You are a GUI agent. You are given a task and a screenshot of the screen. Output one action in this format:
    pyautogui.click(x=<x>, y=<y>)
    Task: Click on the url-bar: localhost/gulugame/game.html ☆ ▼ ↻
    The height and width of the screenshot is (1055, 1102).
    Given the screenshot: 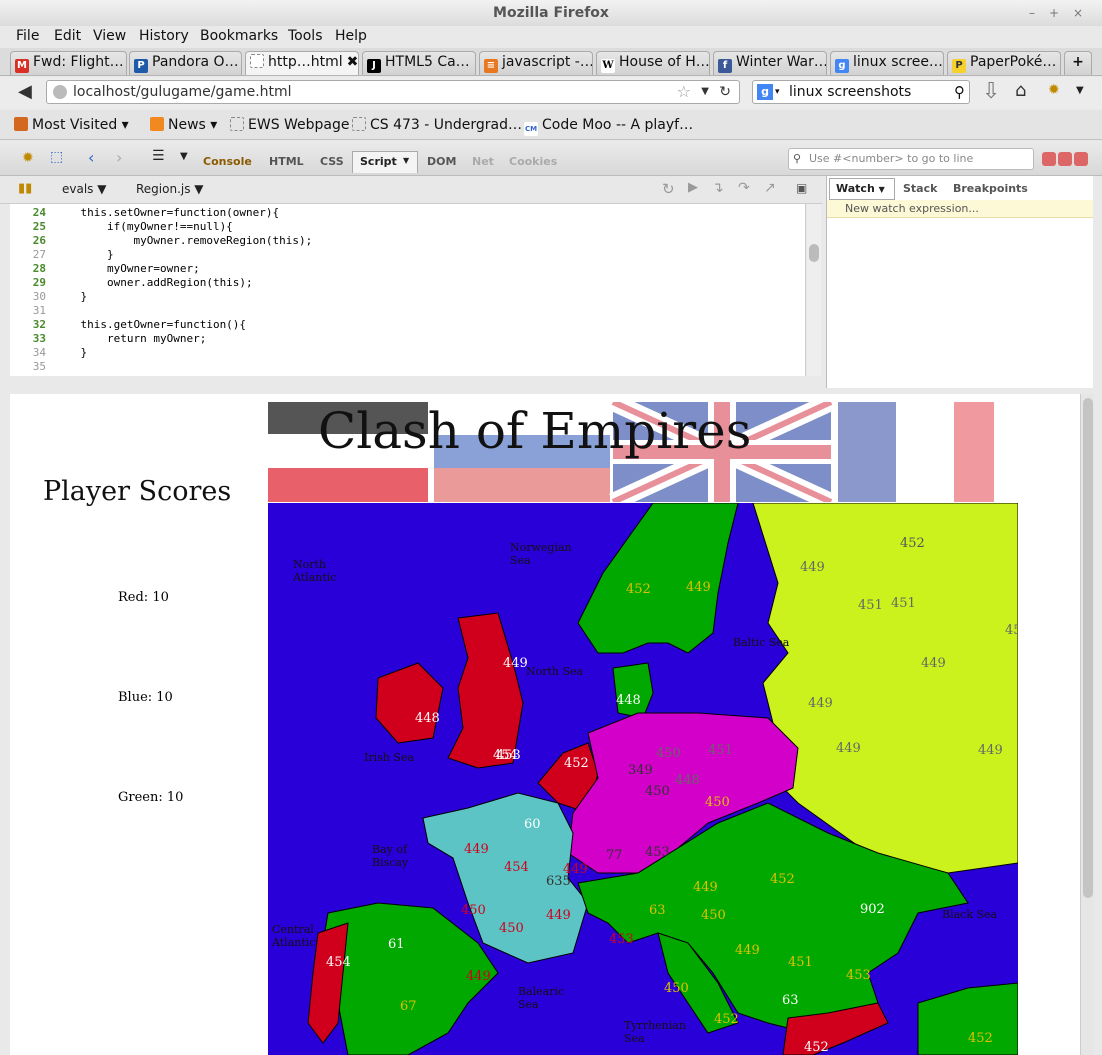 What is the action you would take?
    pyautogui.click(x=393, y=92)
    